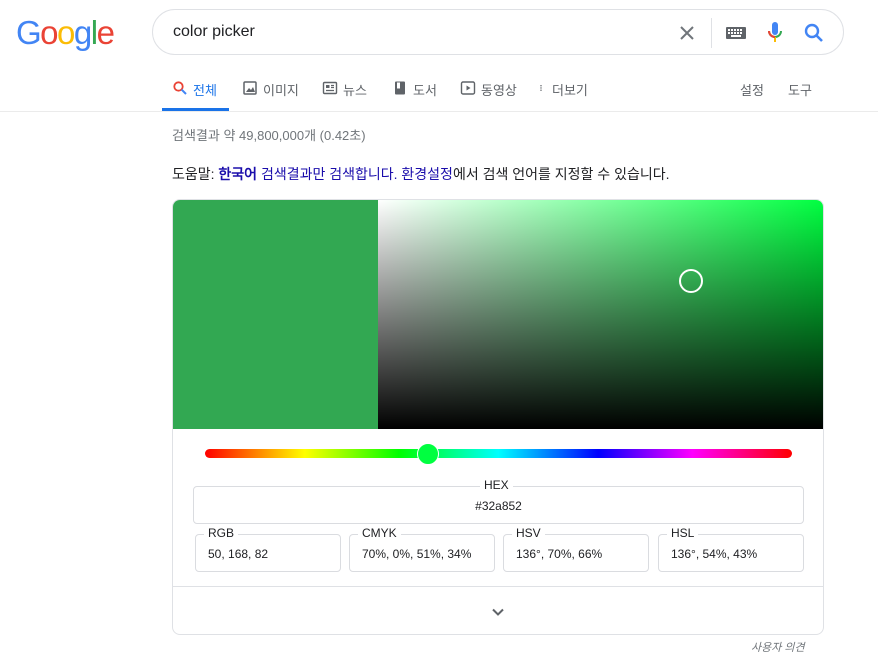  I want to click on tab-label: 도서, so click(425, 90).